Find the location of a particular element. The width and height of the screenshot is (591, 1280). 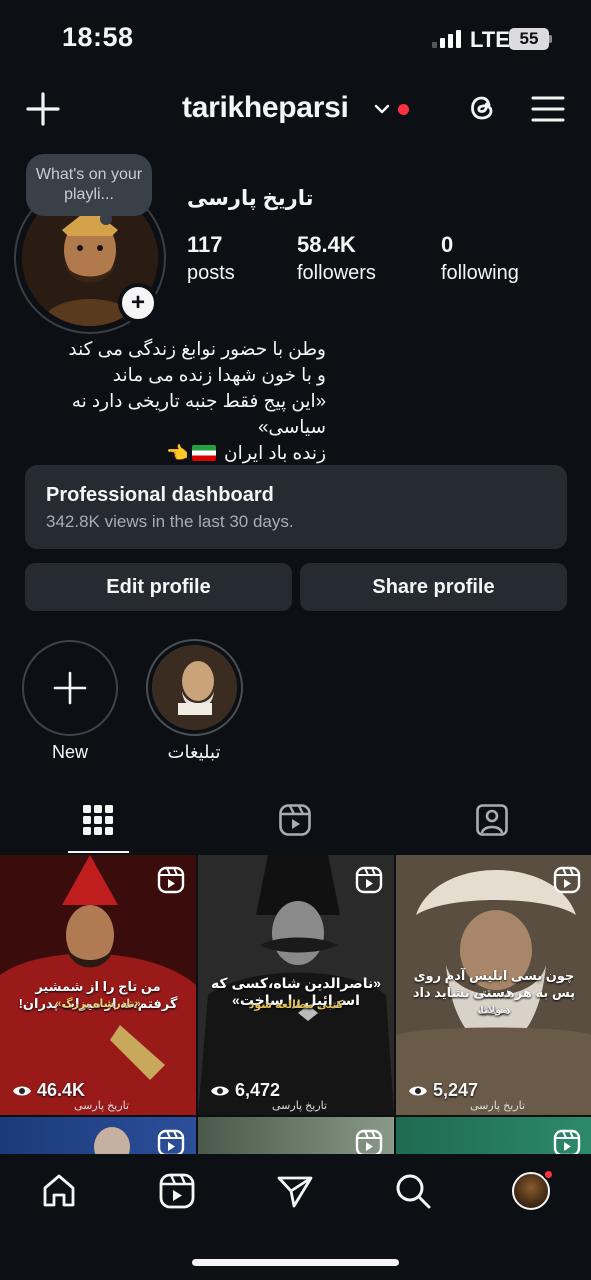

view-count-value: 5,247 is located at coordinates (456, 1090).